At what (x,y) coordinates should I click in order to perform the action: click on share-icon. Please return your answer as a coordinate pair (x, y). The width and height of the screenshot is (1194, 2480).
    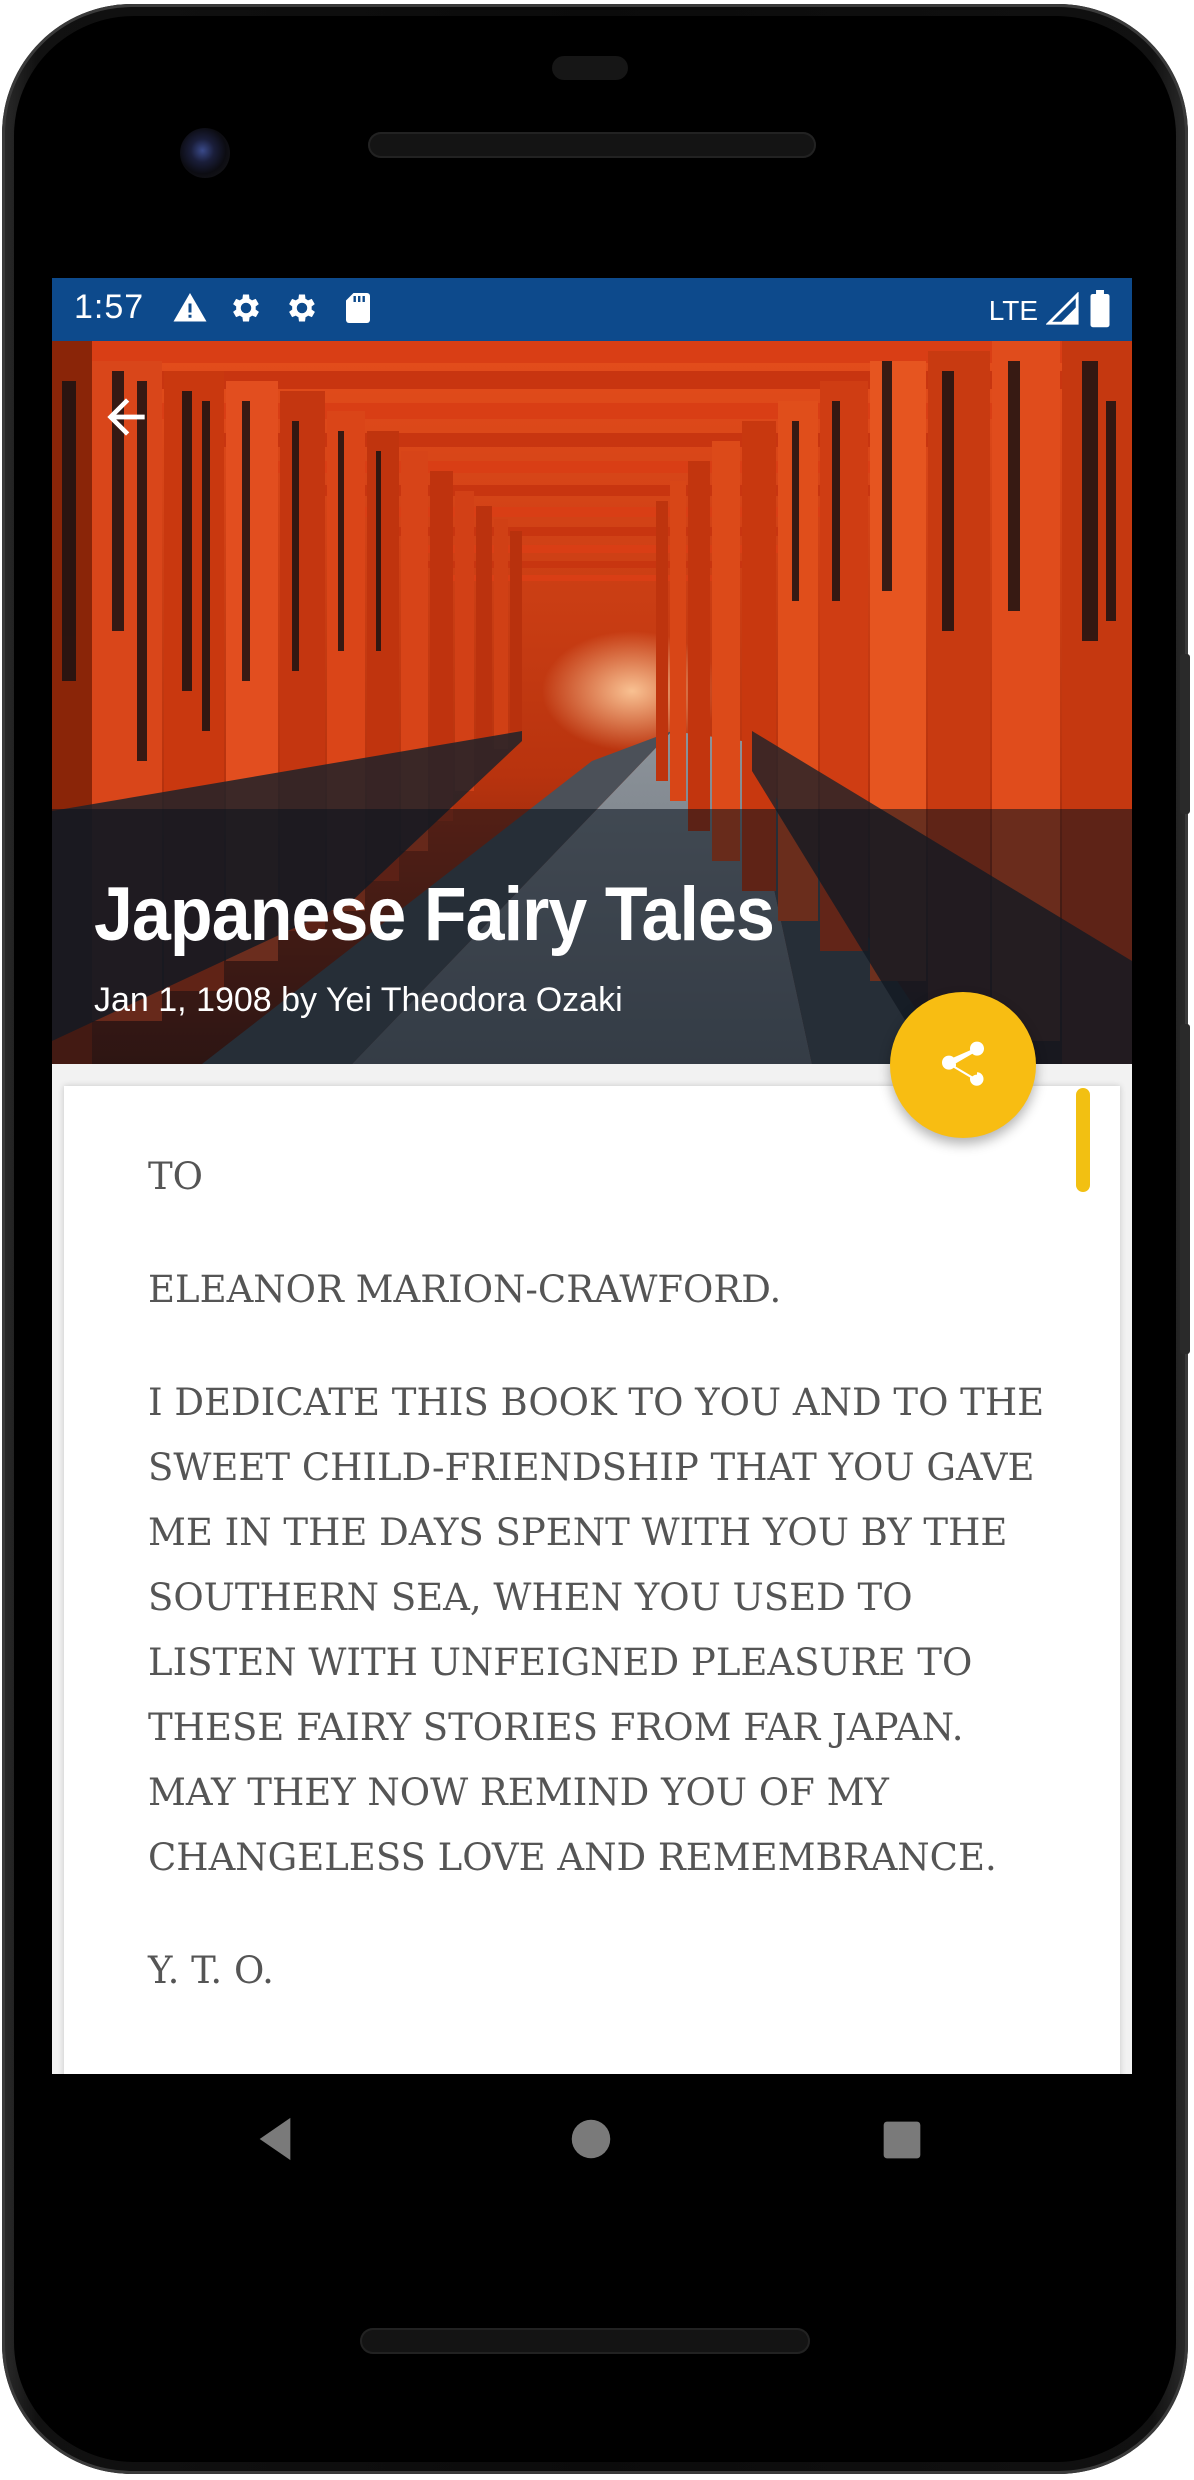
    Looking at the image, I should click on (963, 1063).